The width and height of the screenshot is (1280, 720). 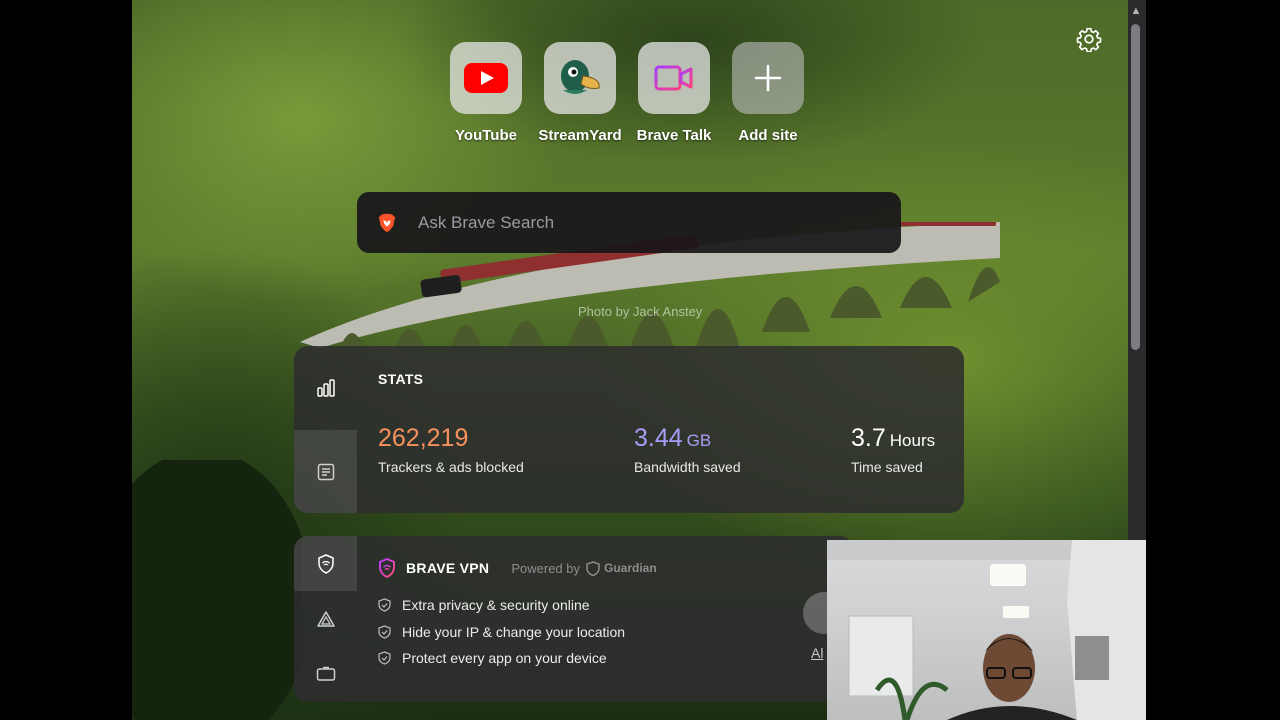 I want to click on guardian-shield-icon, so click(x=593, y=568).